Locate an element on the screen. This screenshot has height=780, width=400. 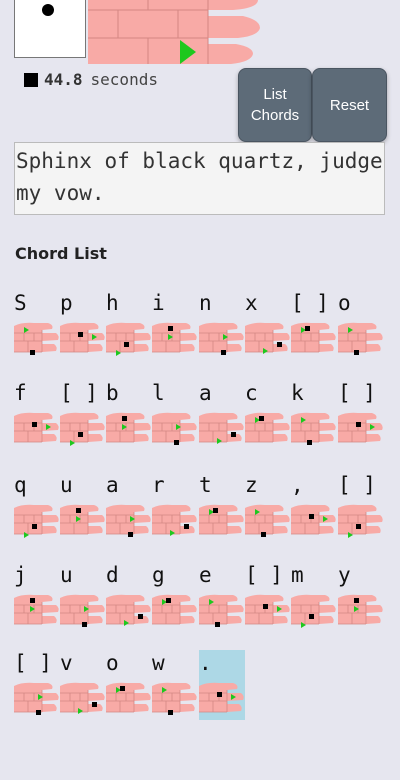
chord-char: f is located at coordinates (20, 393).